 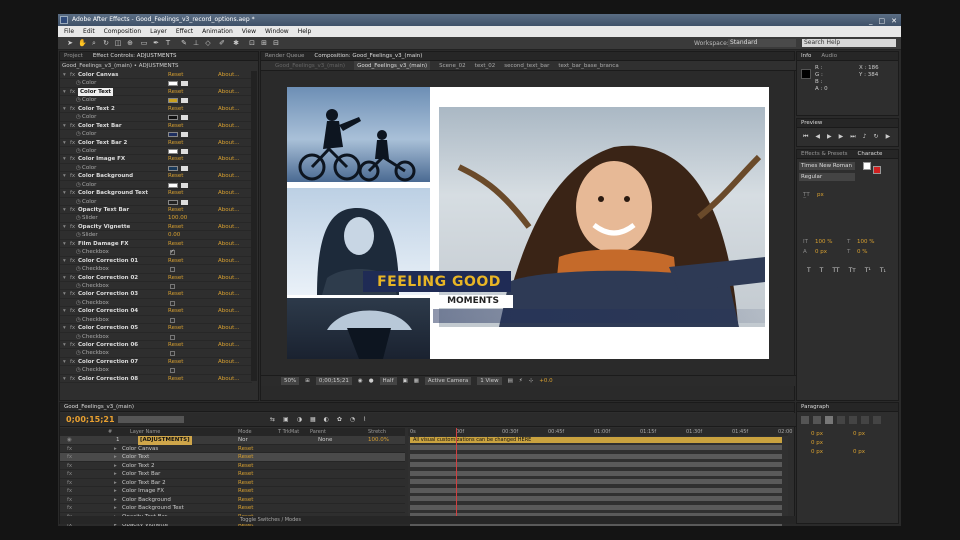 I want to click on justify-center-icon, so click(x=853, y=420).